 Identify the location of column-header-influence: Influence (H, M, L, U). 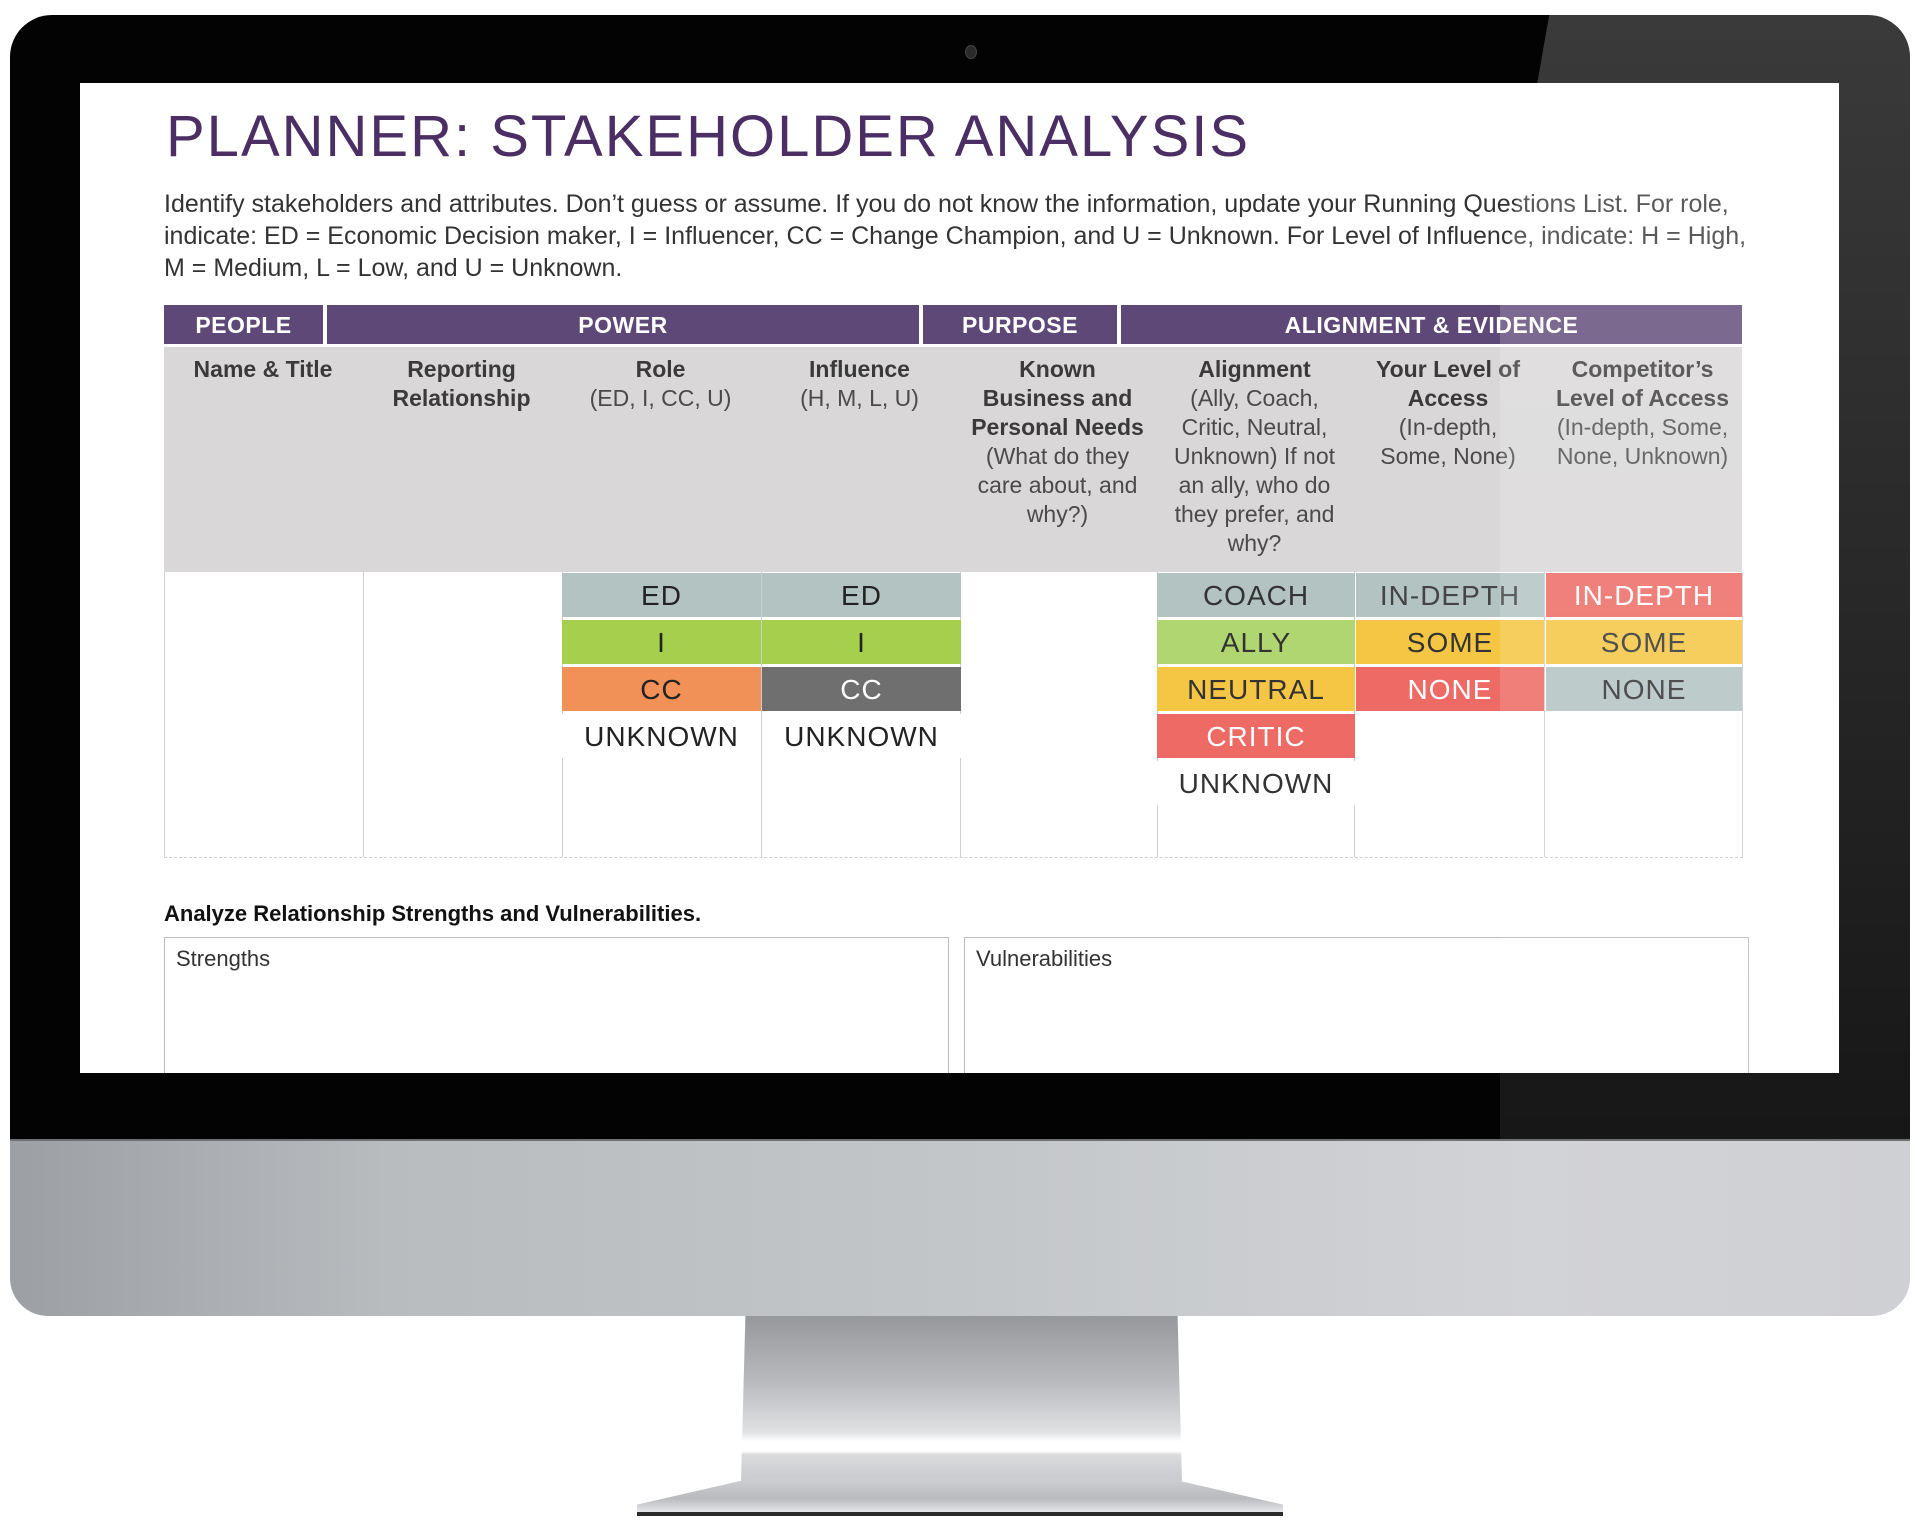
(859, 383).